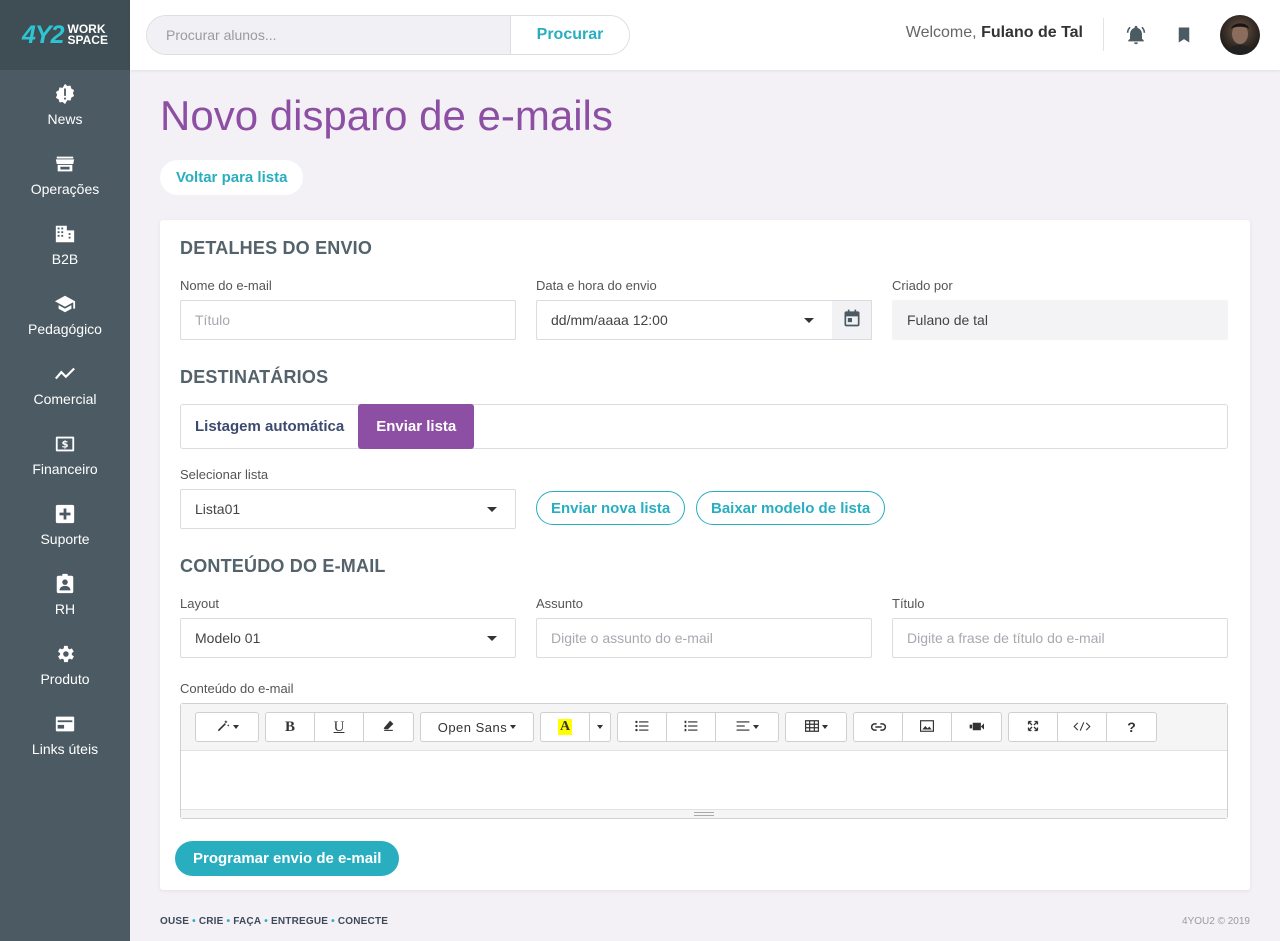 The height and width of the screenshot is (941, 1280). What do you see at coordinates (287, 858) in the screenshot?
I see `schedule-email-button: Programar envio de e-mail` at bounding box center [287, 858].